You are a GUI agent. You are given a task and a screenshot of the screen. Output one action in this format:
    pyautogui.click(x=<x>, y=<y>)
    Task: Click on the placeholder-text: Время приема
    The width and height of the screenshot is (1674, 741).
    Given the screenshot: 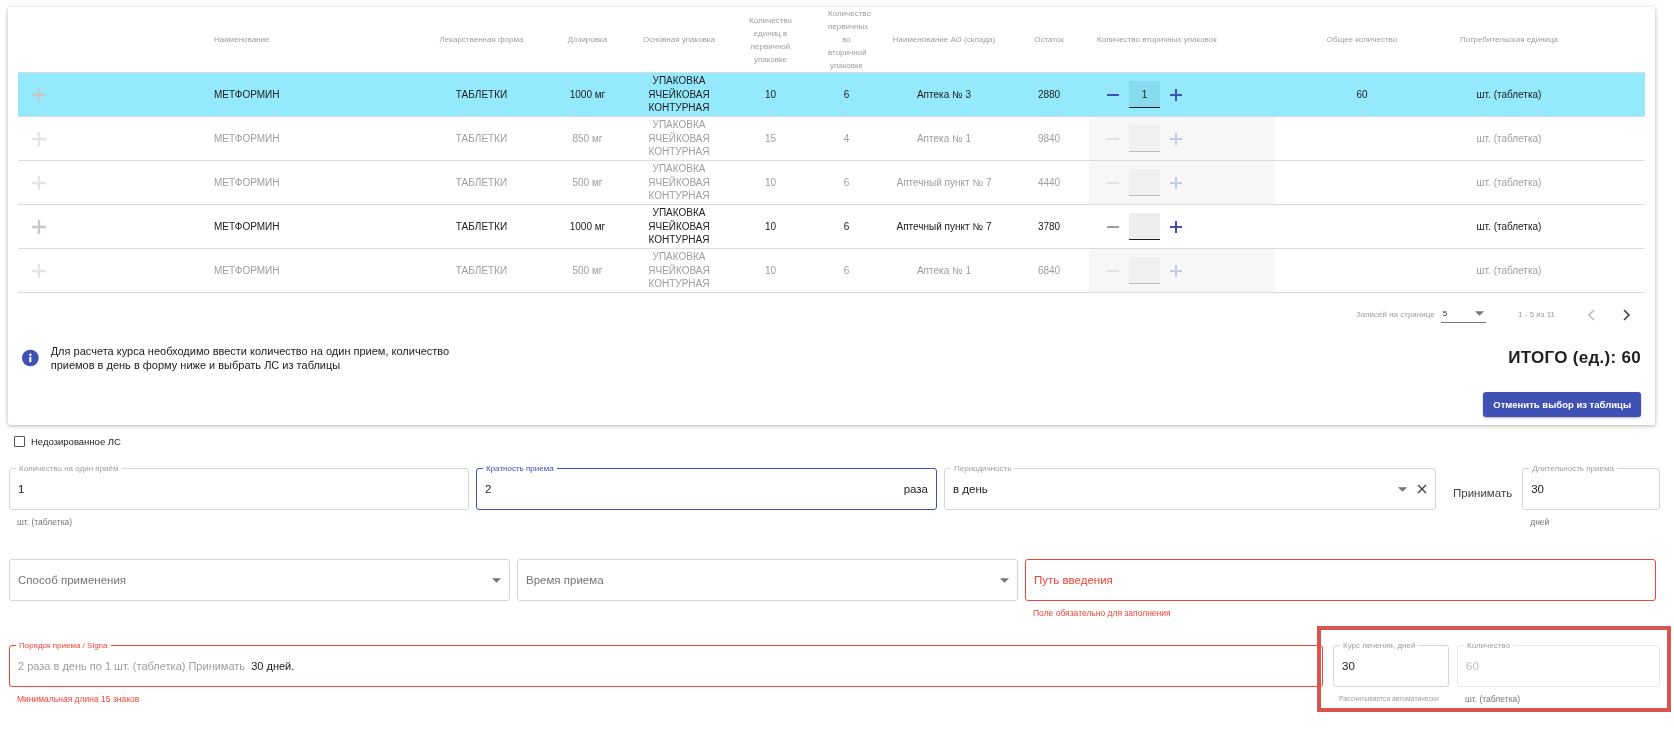 What is the action you would take?
    pyautogui.click(x=565, y=580)
    